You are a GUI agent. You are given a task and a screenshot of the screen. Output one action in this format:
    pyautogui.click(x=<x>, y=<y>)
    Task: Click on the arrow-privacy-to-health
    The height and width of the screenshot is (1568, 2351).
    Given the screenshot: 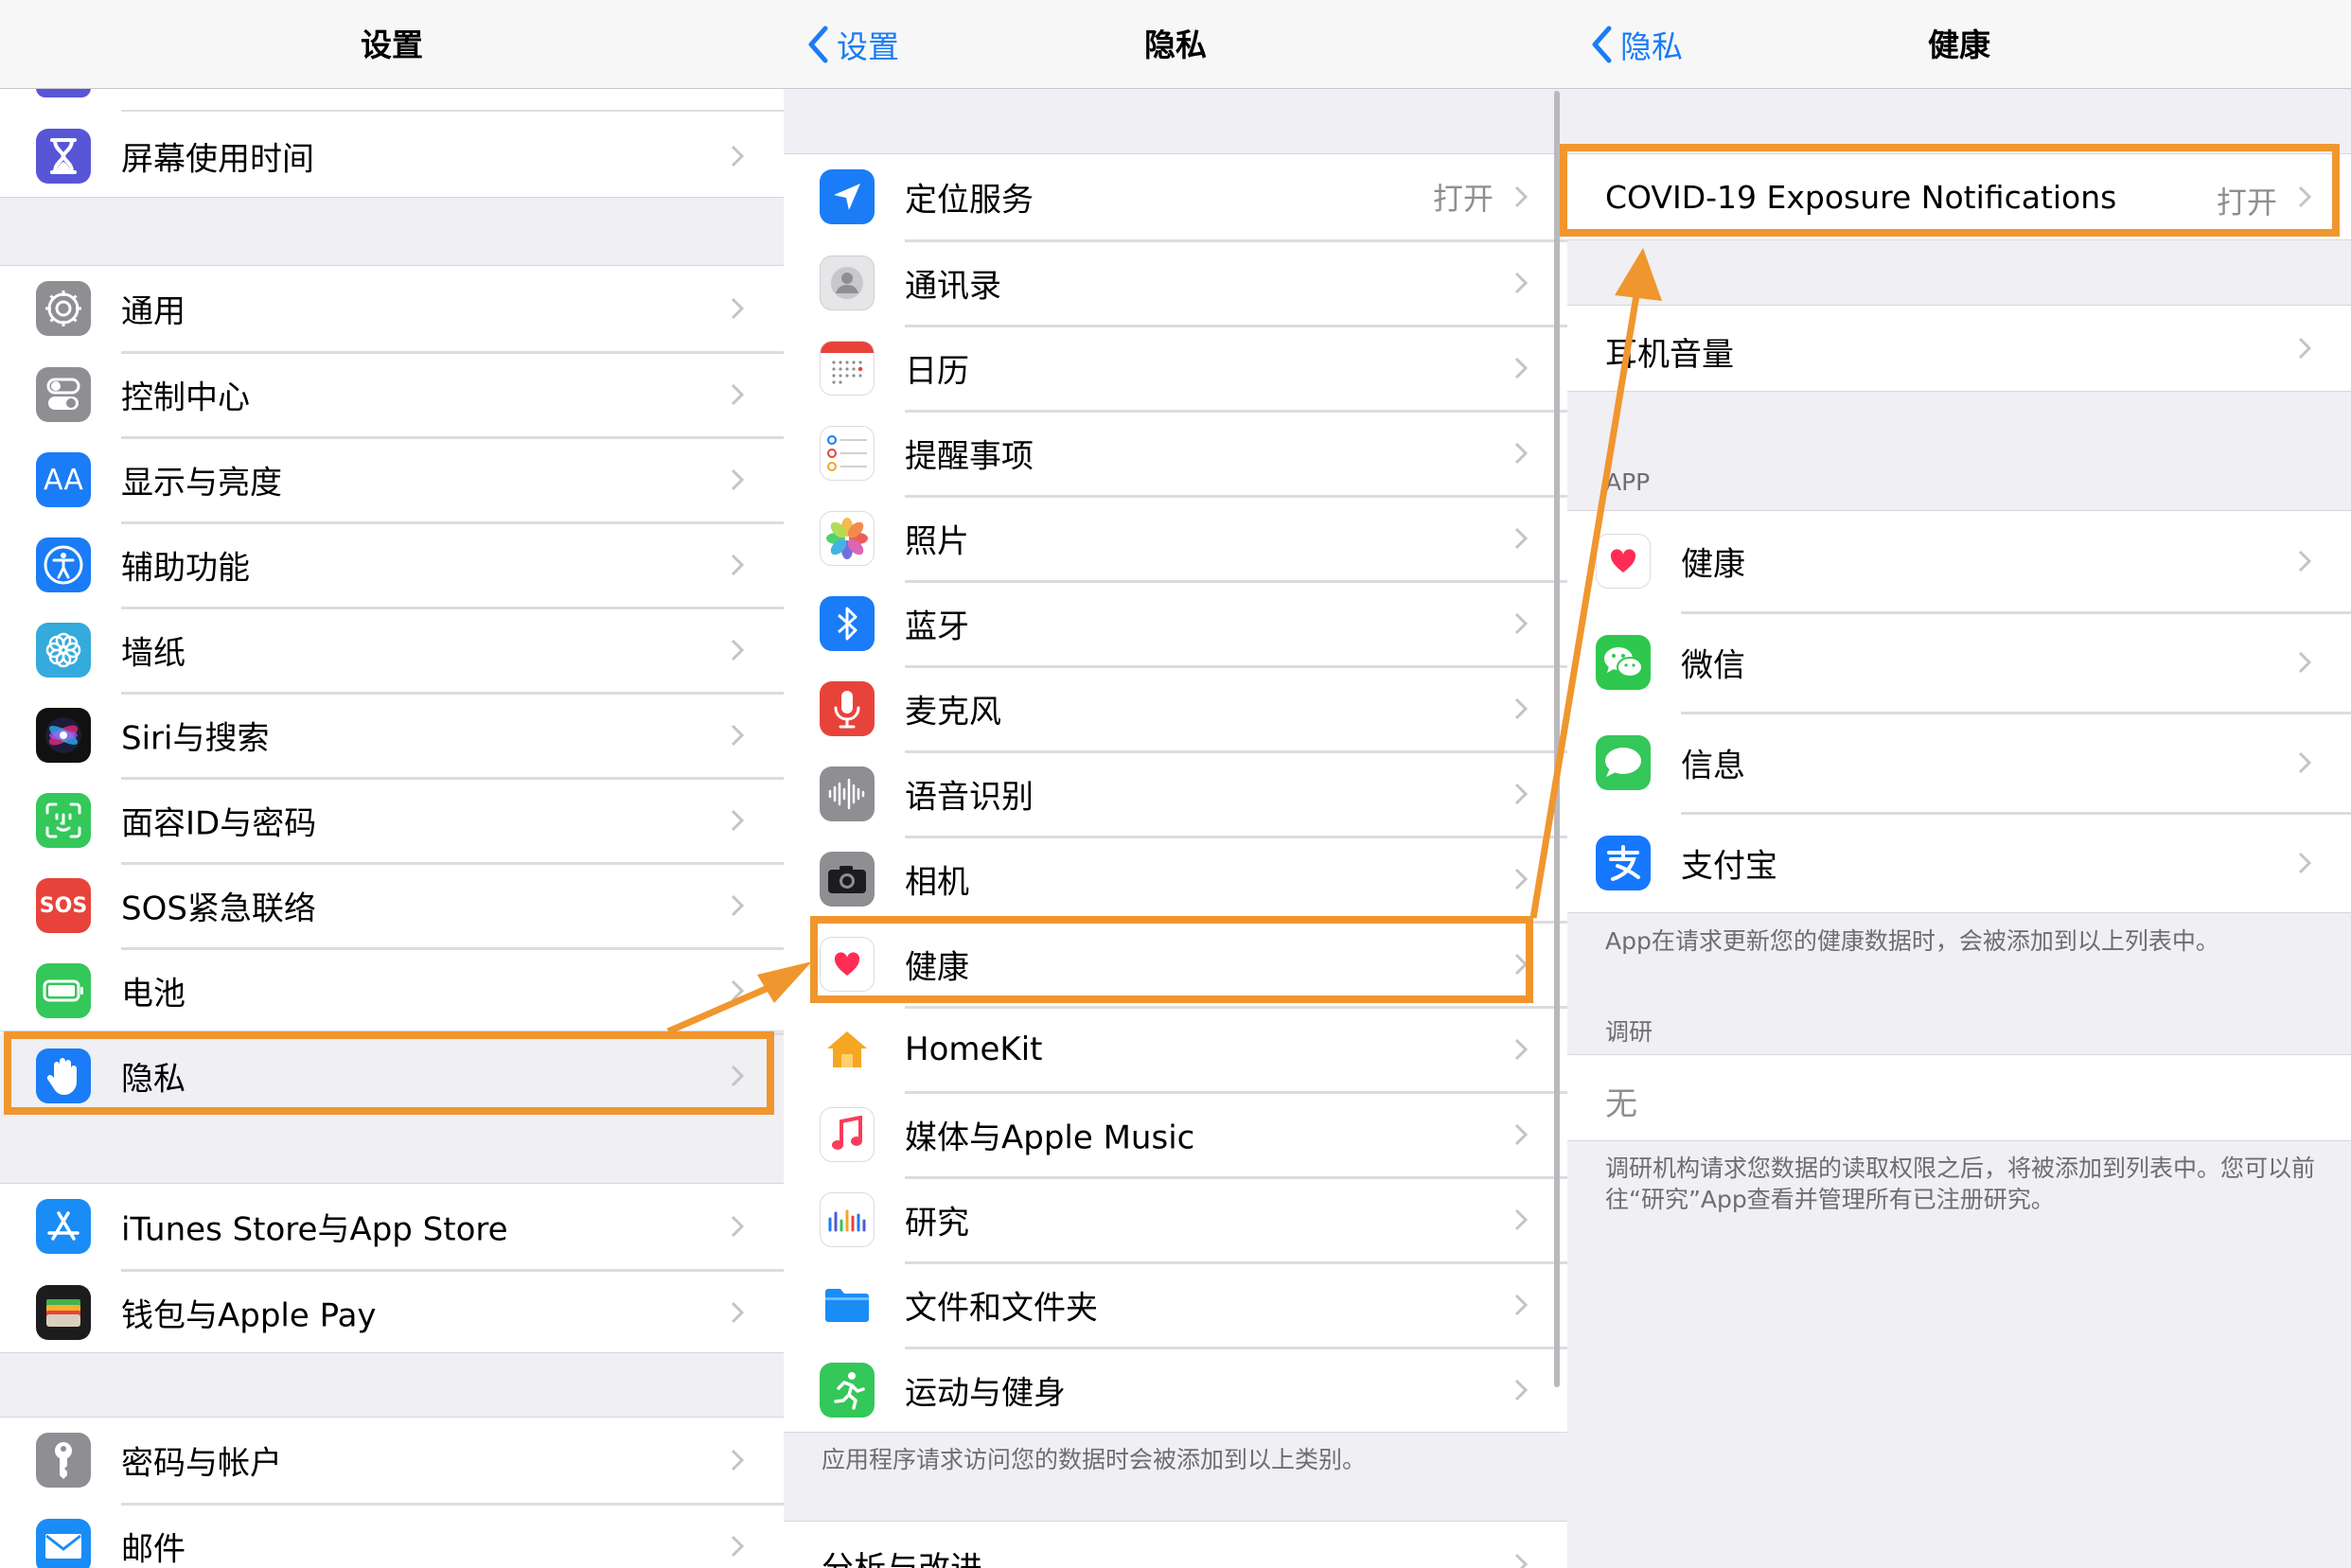 What is the action you would take?
    pyautogui.click(x=739, y=998)
    